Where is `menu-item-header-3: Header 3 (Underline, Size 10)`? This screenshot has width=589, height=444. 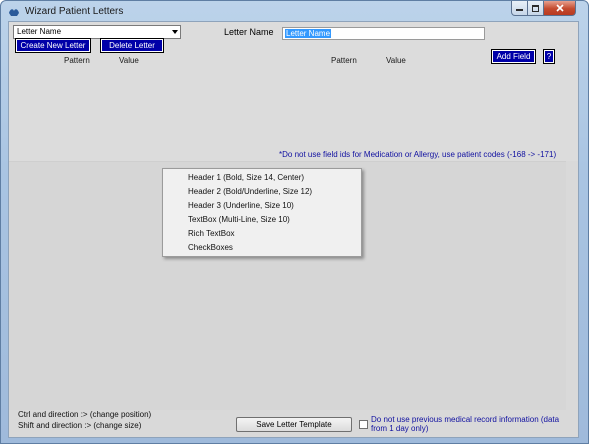
menu-item-header-3: Header 3 (Underline, Size 10) is located at coordinates (241, 205).